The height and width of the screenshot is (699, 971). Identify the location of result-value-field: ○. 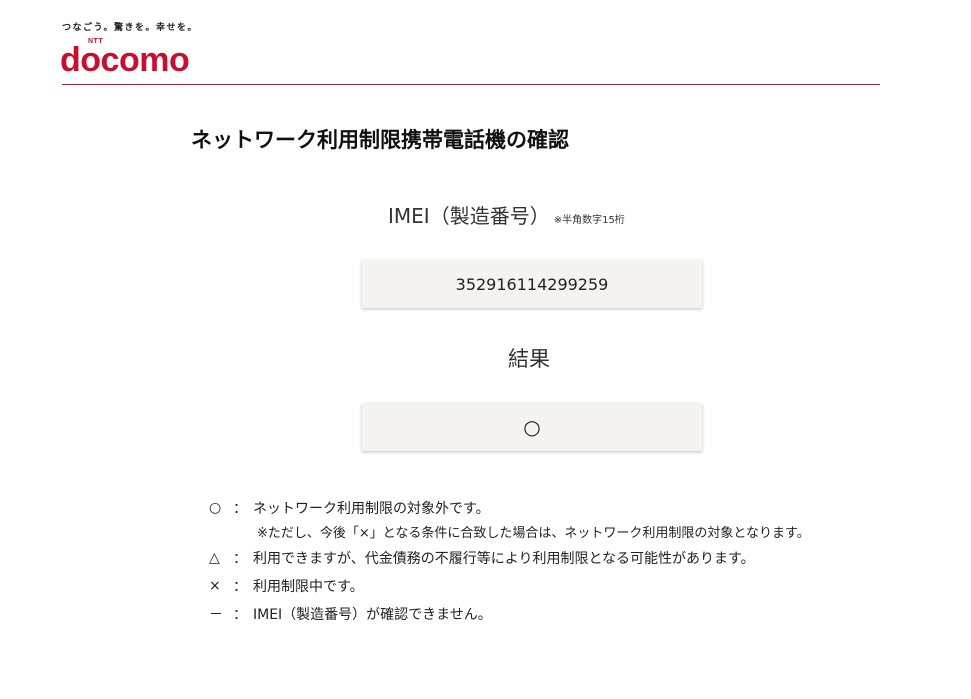
(532, 427).